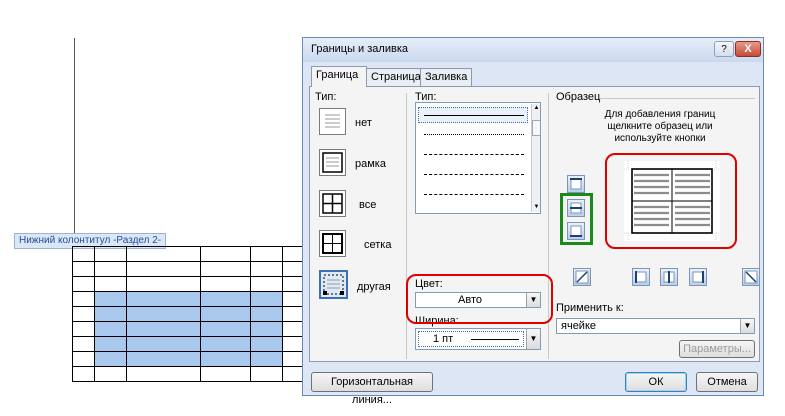 This screenshot has width=785, height=416. I want to click on setting-box-label: рамка, so click(370, 164).